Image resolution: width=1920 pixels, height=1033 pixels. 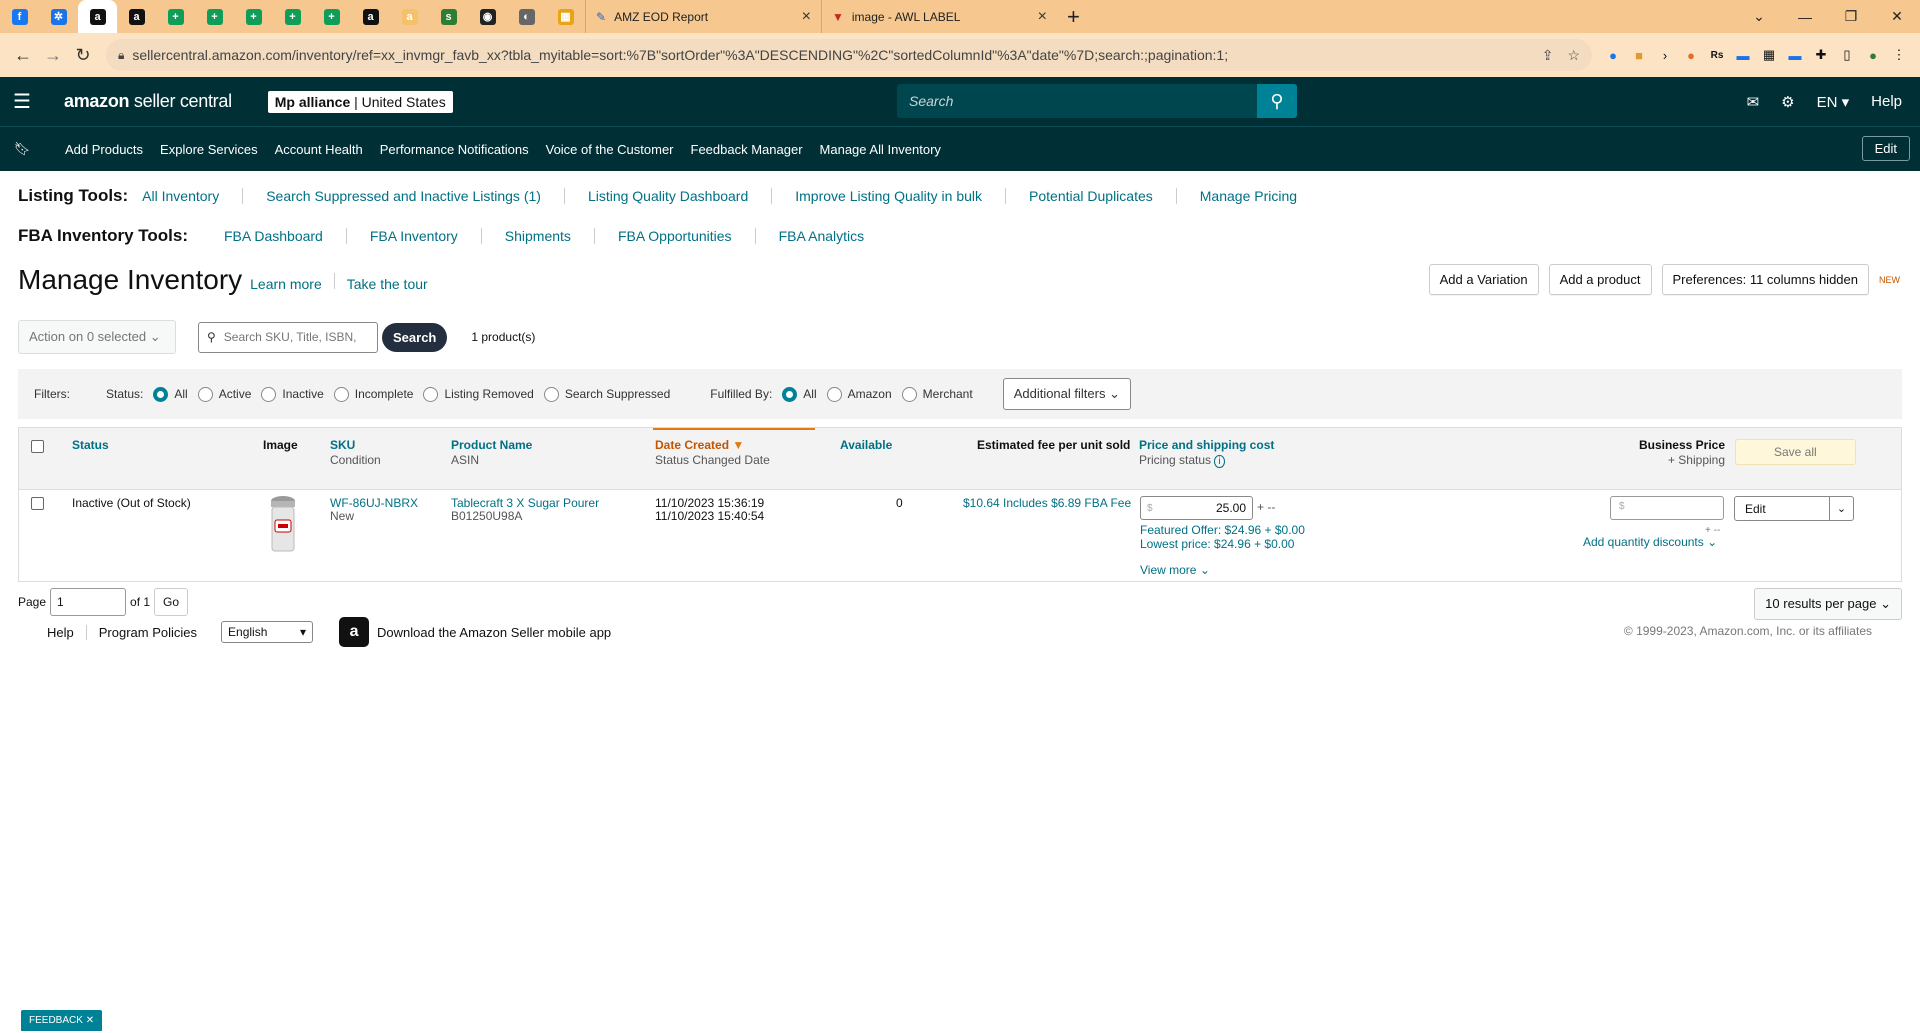 What do you see at coordinates (1821, 55) in the screenshot?
I see `puzzle-icon: ✚` at bounding box center [1821, 55].